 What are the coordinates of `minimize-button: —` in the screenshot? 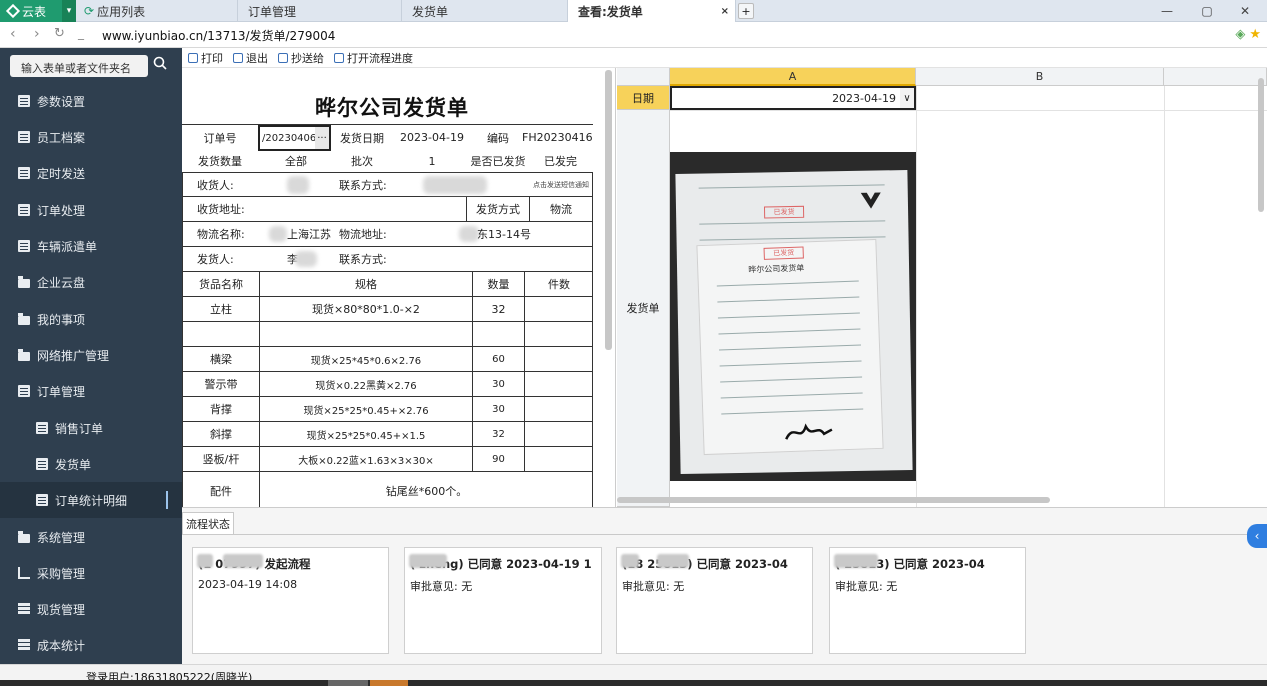 It's located at (1167, 11).